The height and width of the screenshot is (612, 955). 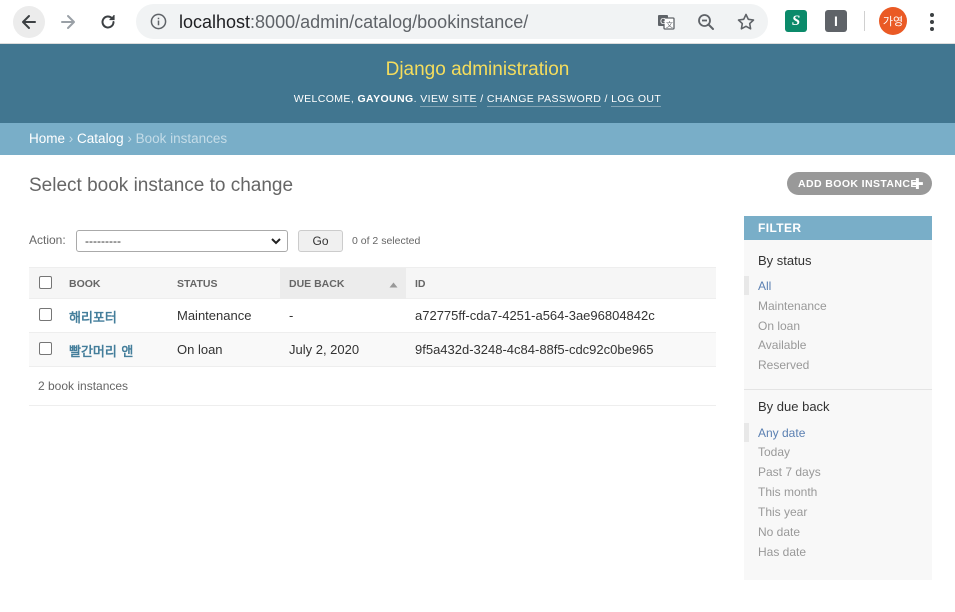 What do you see at coordinates (389, 22) in the screenshot?
I see `url-path: :8000/admin/catalog/bookinstance/` at bounding box center [389, 22].